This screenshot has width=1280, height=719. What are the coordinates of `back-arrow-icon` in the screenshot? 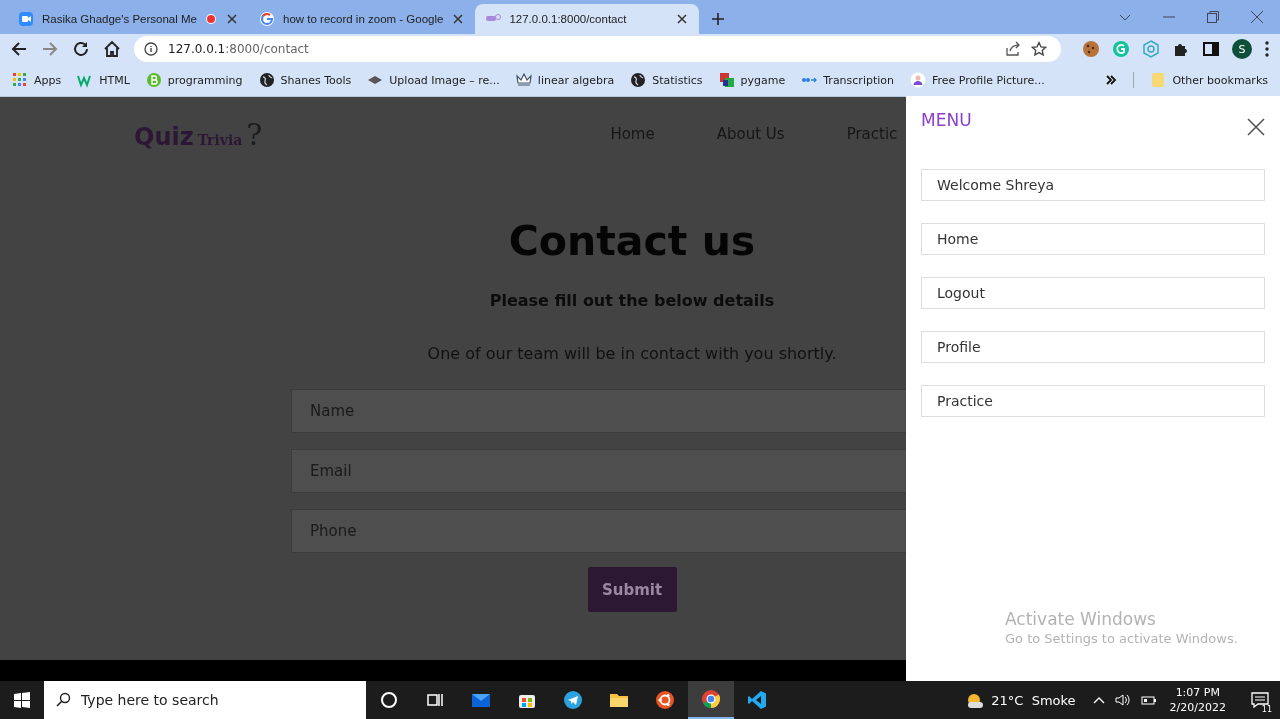 It's located at (19, 49).